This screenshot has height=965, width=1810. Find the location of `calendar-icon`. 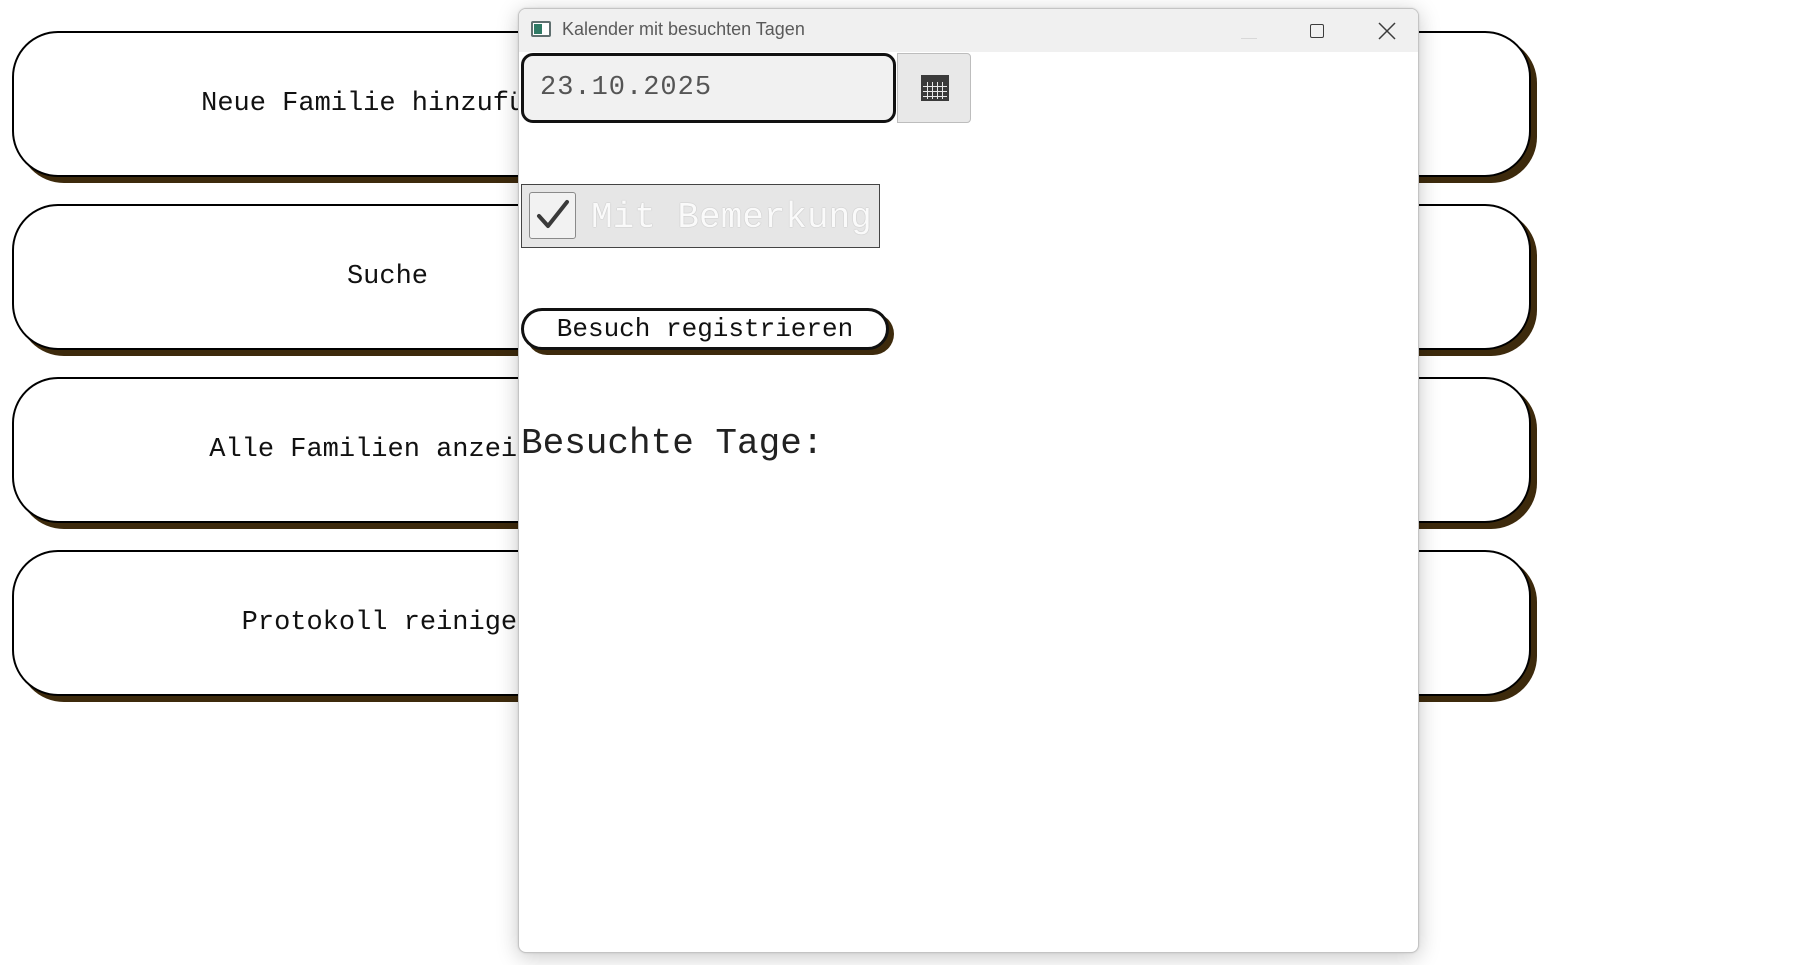

calendar-icon is located at coordinates (935, 88).